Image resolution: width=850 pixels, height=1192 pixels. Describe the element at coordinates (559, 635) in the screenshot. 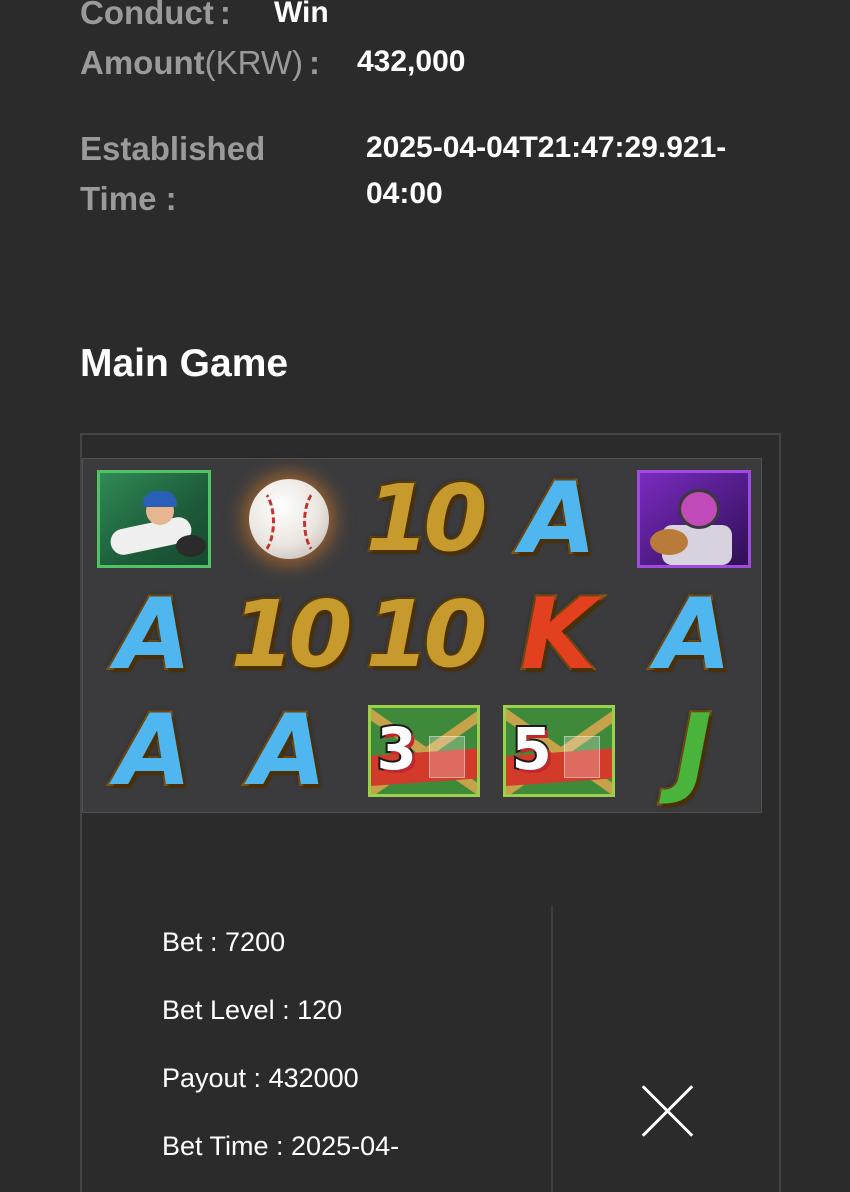

I see `symbol-k: K` at that location.